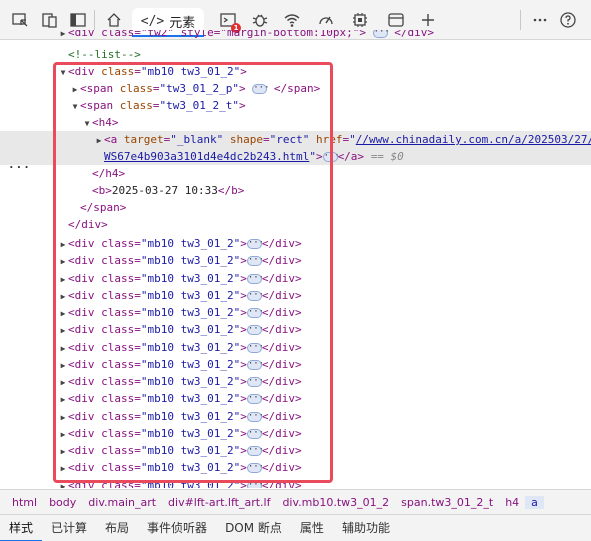  Describe the element at coordinates (206, 156) in the screenshot. I see `href-link-cont: WS67e4b903a3101d4e4dc2b243.html` at that location.